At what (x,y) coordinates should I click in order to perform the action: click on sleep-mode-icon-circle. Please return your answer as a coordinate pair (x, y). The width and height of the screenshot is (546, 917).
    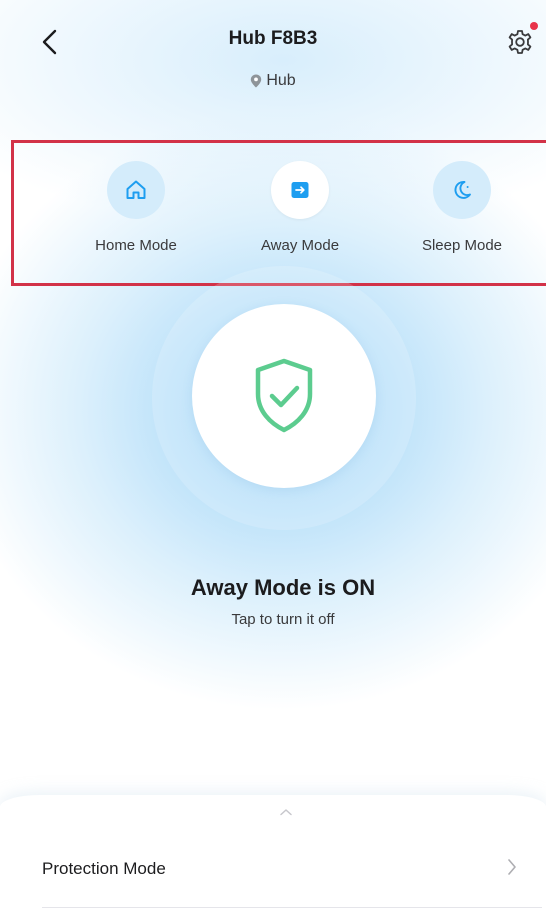
    Looking at the image, I should click on (462, 190).